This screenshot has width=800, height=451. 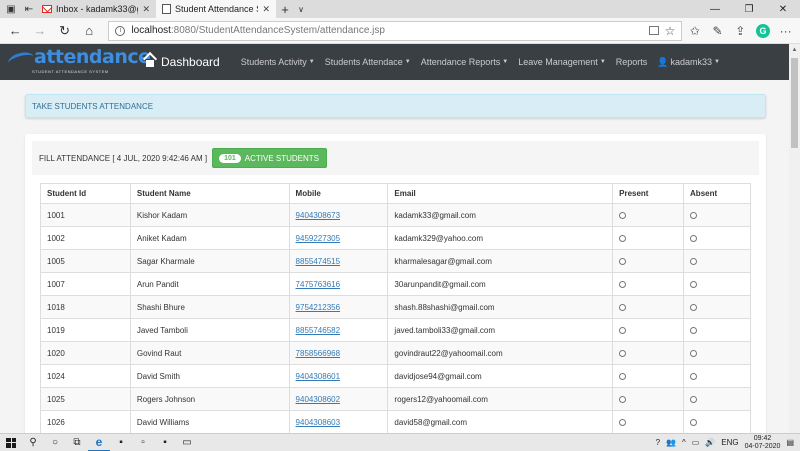 I want to click on forward-button: →, so click(x=40, y=31).